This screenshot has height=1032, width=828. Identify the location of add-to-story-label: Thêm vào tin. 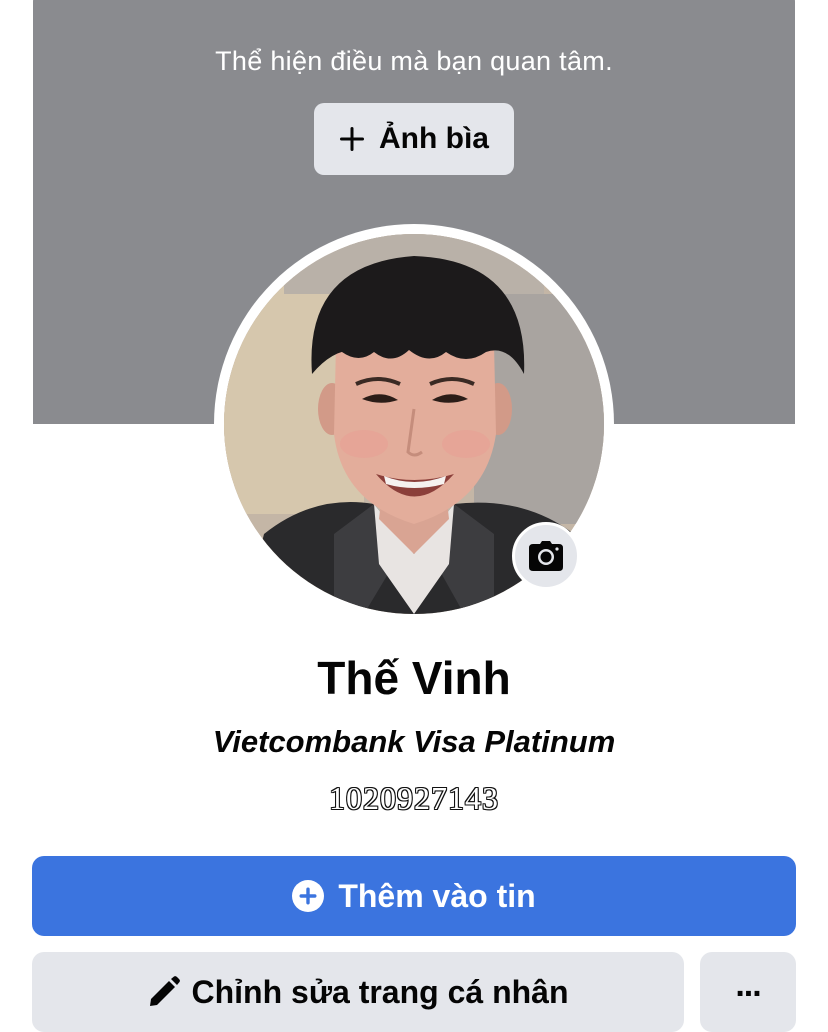
(437, 895).